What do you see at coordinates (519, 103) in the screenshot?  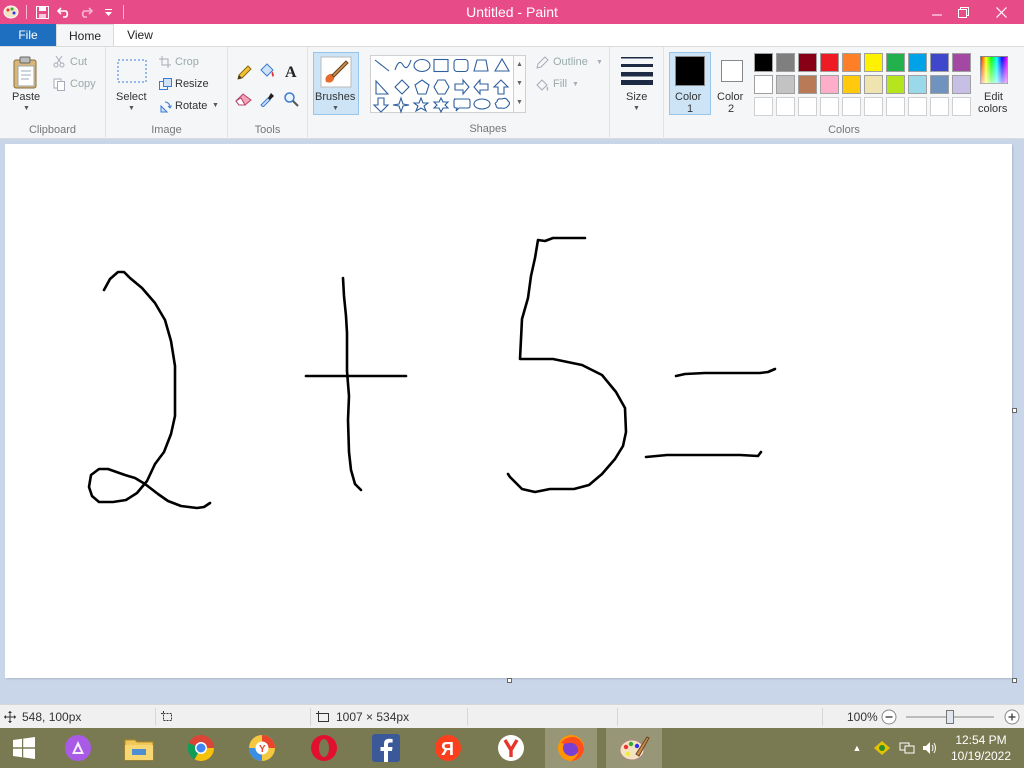 I see `shapes-expand-icon: ▼` at bounding box center [519, 103].